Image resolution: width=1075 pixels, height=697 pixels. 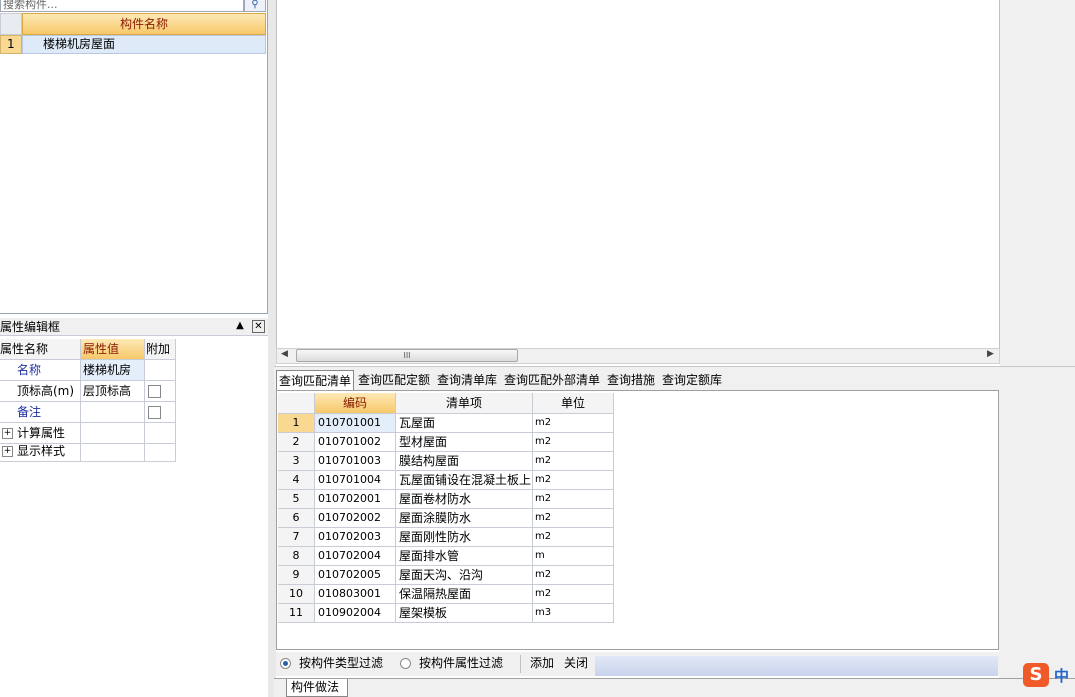 I want to click on row-number: 9, so click(x=296, y=575).